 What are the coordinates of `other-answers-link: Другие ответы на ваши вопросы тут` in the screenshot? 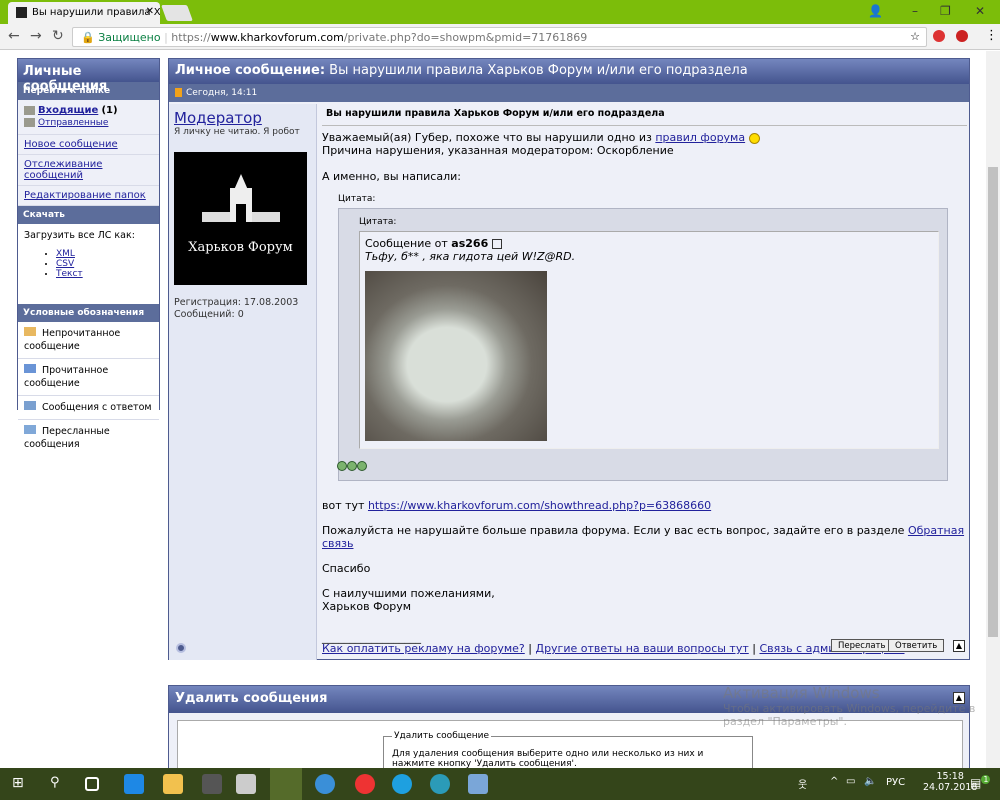 It's located at (641, 648).